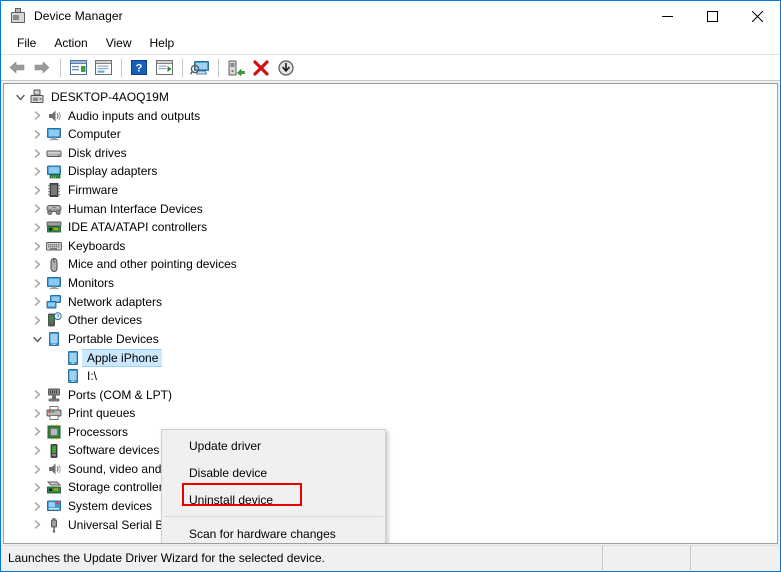 The height and width of the screenshot is (572, 781). Describe the element at coordinates (390, 469) in the screenshot. I see `tree-node-sound-video-game-controllers: Sound, video and game controllers` at that location.